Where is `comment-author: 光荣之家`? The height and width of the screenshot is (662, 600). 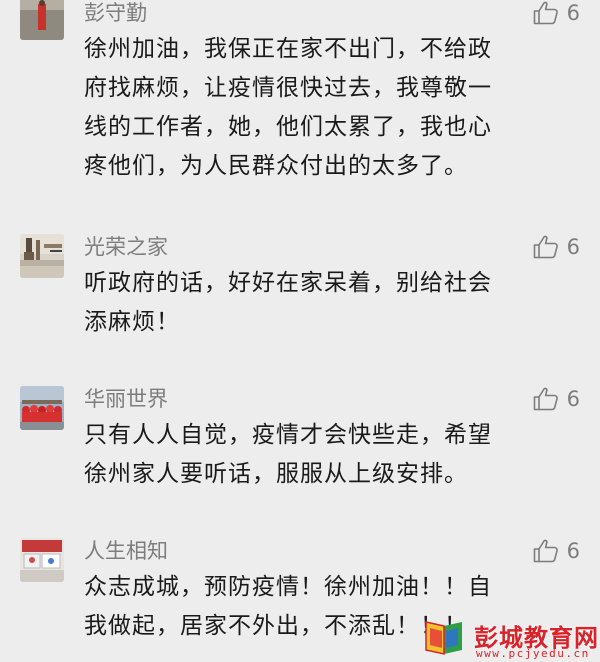
comment-author: 光荣之家 is located at coordinates (126, 247).